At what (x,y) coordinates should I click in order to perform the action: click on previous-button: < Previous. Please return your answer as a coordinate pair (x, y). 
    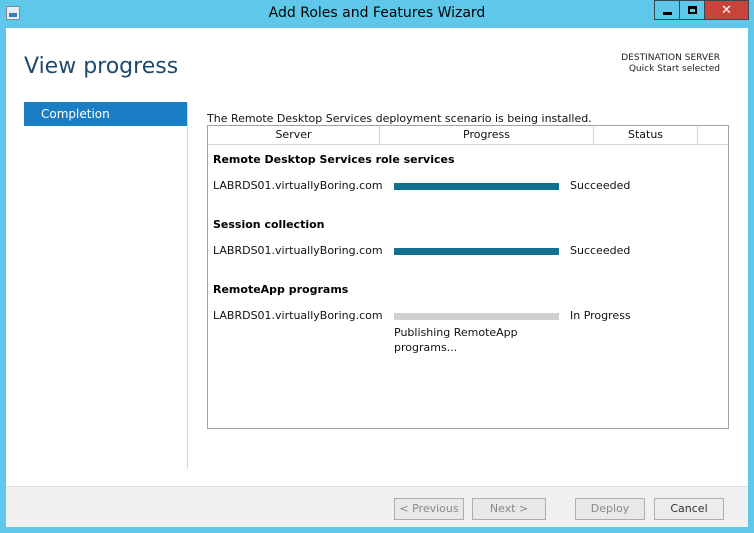
    Looking at the image, I should click on (429, 509).